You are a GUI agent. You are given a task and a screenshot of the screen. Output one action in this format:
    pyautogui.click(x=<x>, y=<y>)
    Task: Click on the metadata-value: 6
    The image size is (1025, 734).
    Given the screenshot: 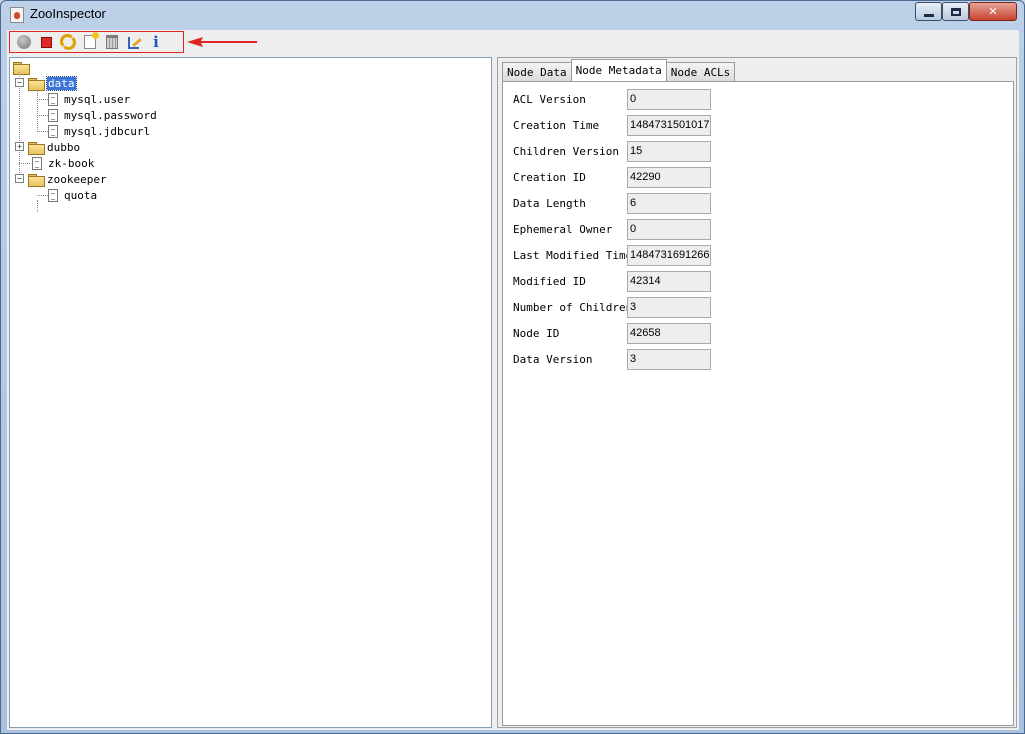 What is the action you would take?
    pyautogui.click(x=669, y=203)
    